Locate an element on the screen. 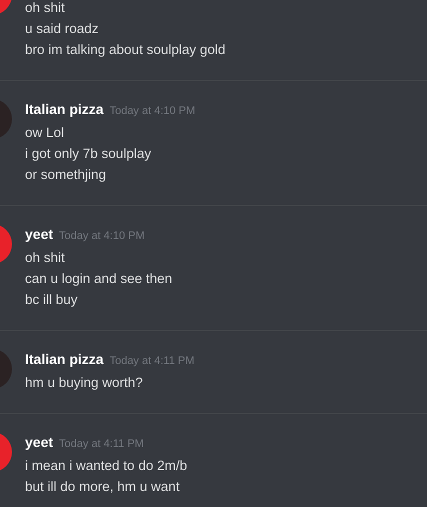 The width and height of the screenshot is (427, 507). message-text: can u login and see then is located at coordinates (98, 279).